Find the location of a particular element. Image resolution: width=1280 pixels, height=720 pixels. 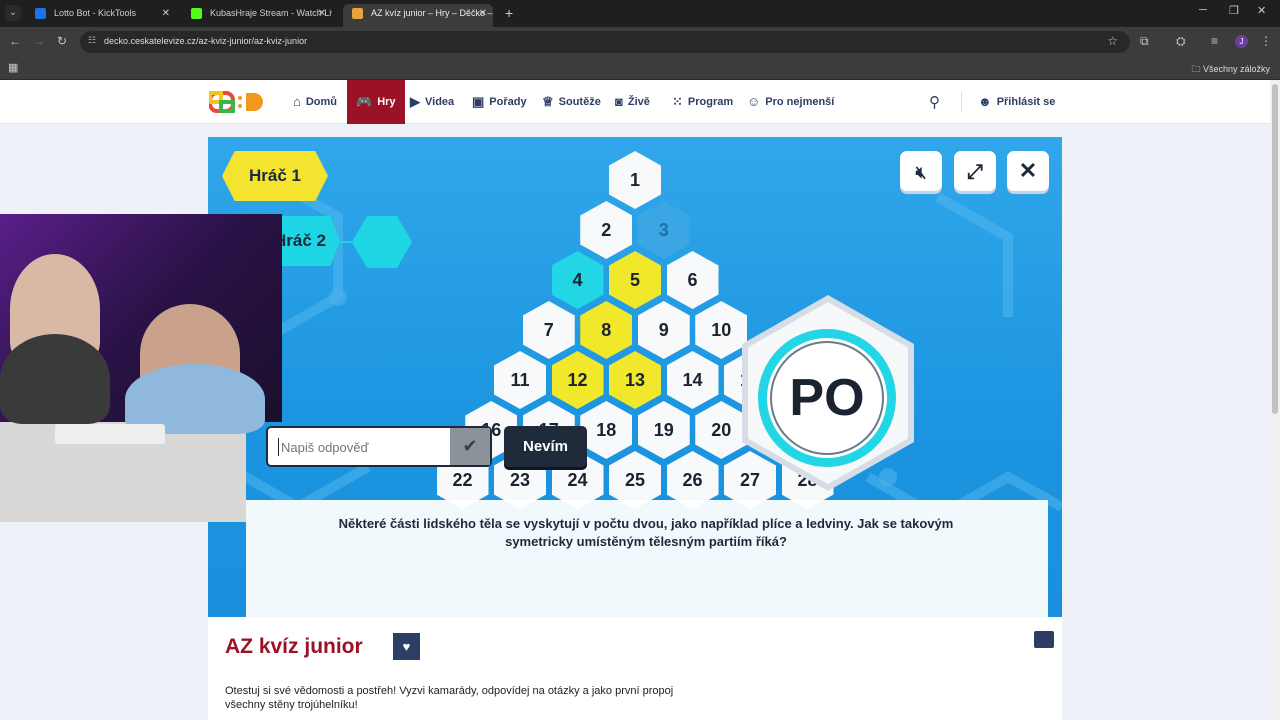

bookmark-star-icon: ☆ is located at coordinates (1112, 41).